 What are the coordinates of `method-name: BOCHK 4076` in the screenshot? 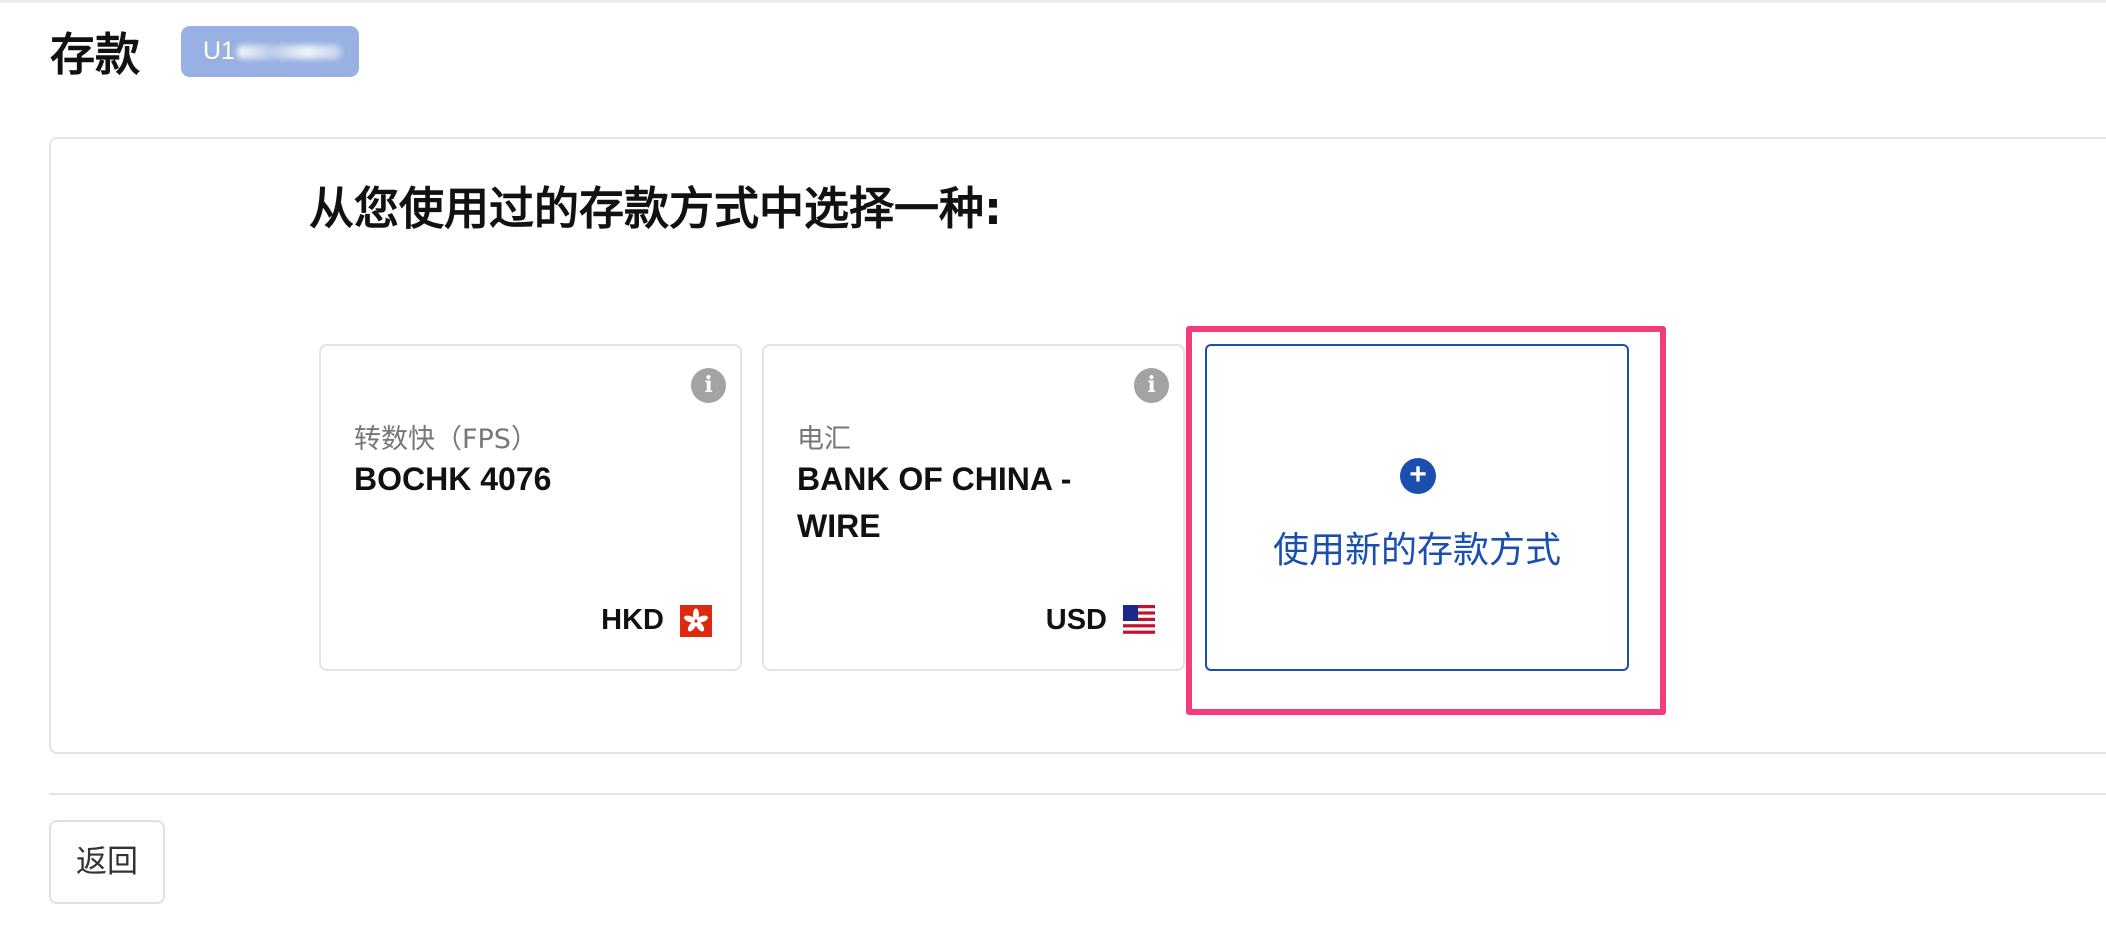 It's located at (453, 479).